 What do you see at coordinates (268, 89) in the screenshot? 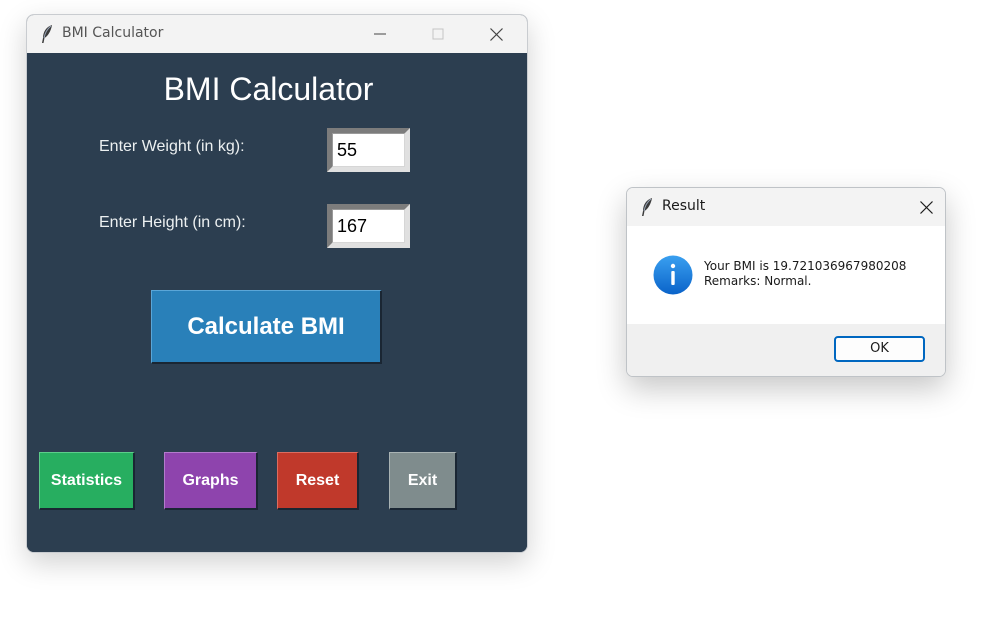
I see `page-title: BMI Calculator` at bounding box center [268, 89].